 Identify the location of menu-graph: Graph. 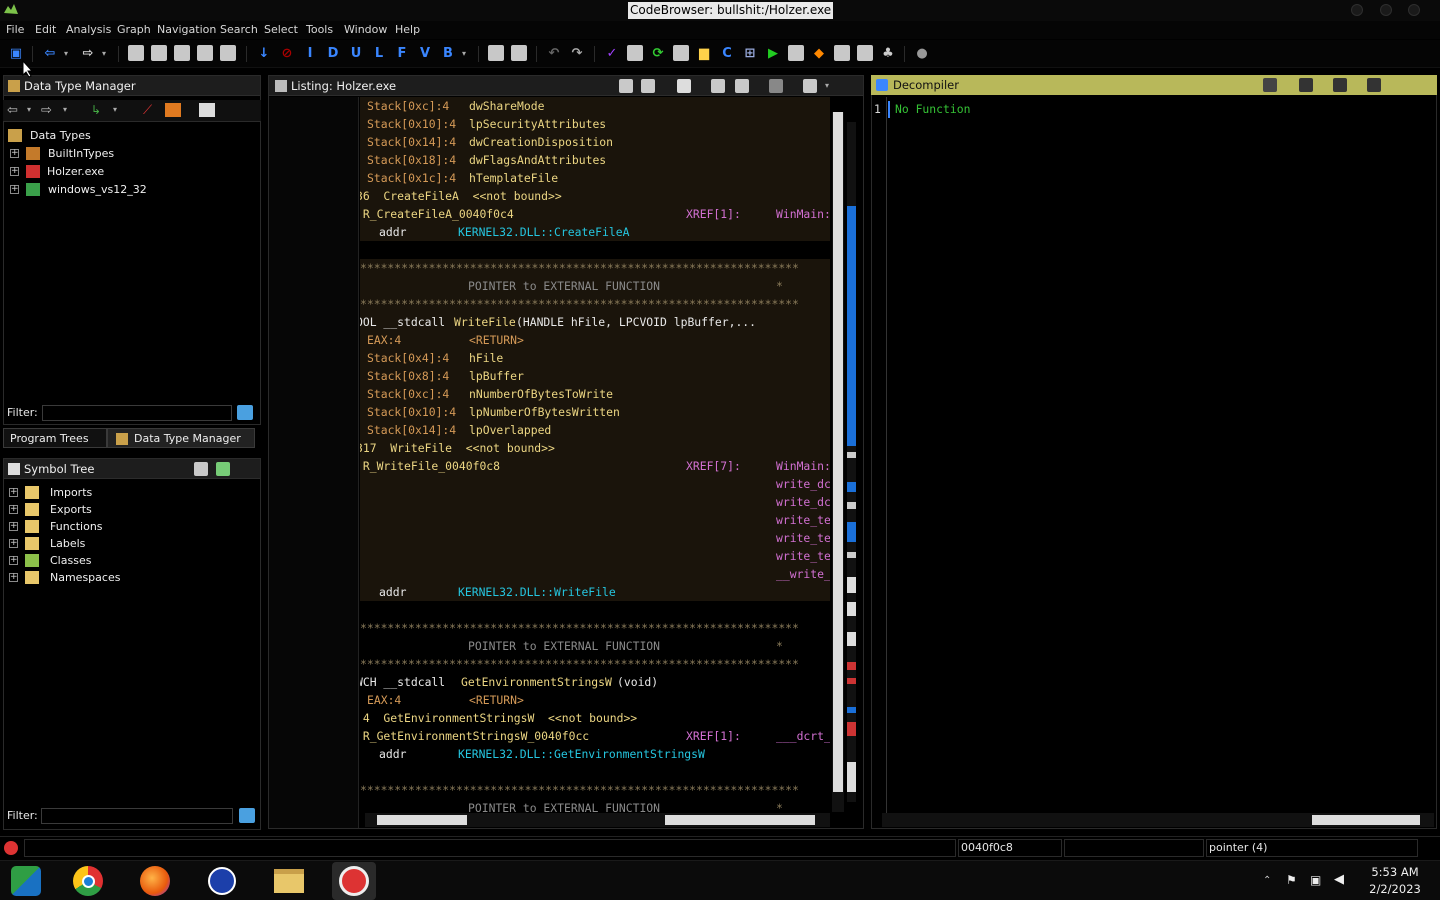
(134, 29).